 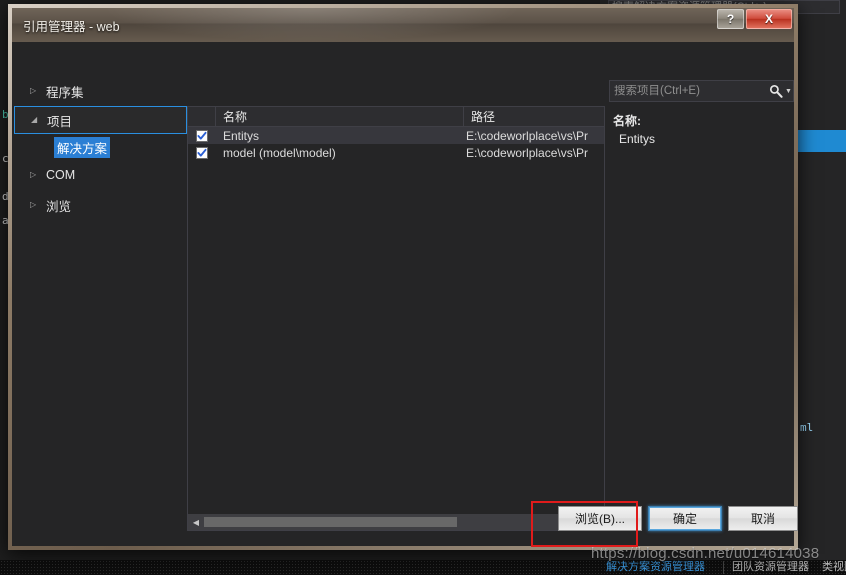 What do you see at coordinates (65, 92) in the screenshot?
I see `tree-item-label: 程序集` at bounding box center [65, 92].